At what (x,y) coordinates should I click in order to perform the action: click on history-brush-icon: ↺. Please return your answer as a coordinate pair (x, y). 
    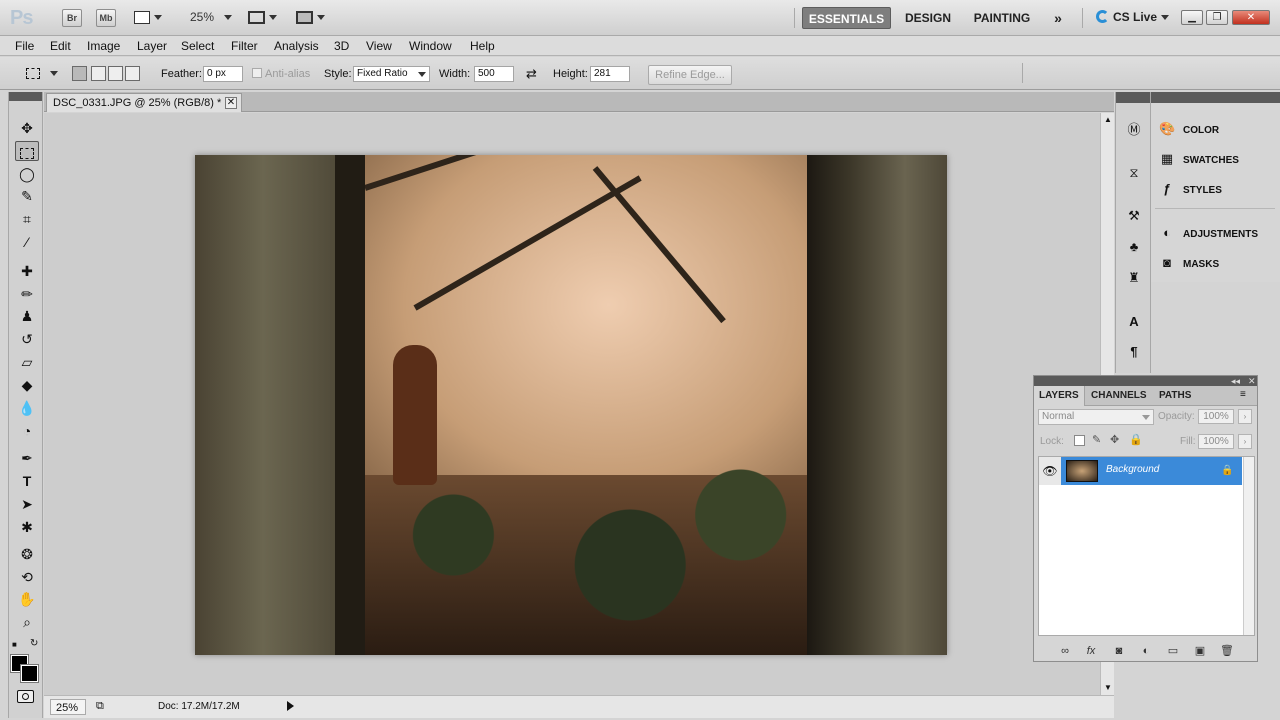
    Looking at the image, I should click on (27, 339).